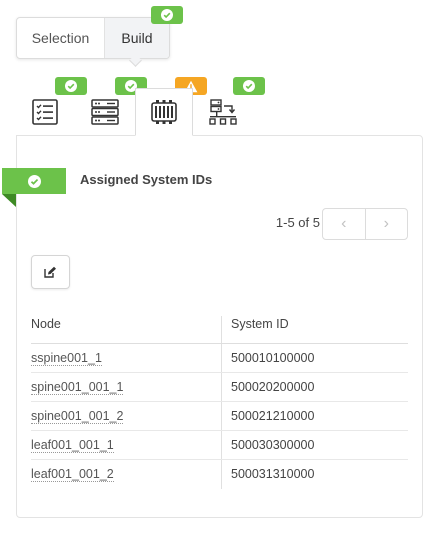  I want to click on tab-list, so click(45, 112).